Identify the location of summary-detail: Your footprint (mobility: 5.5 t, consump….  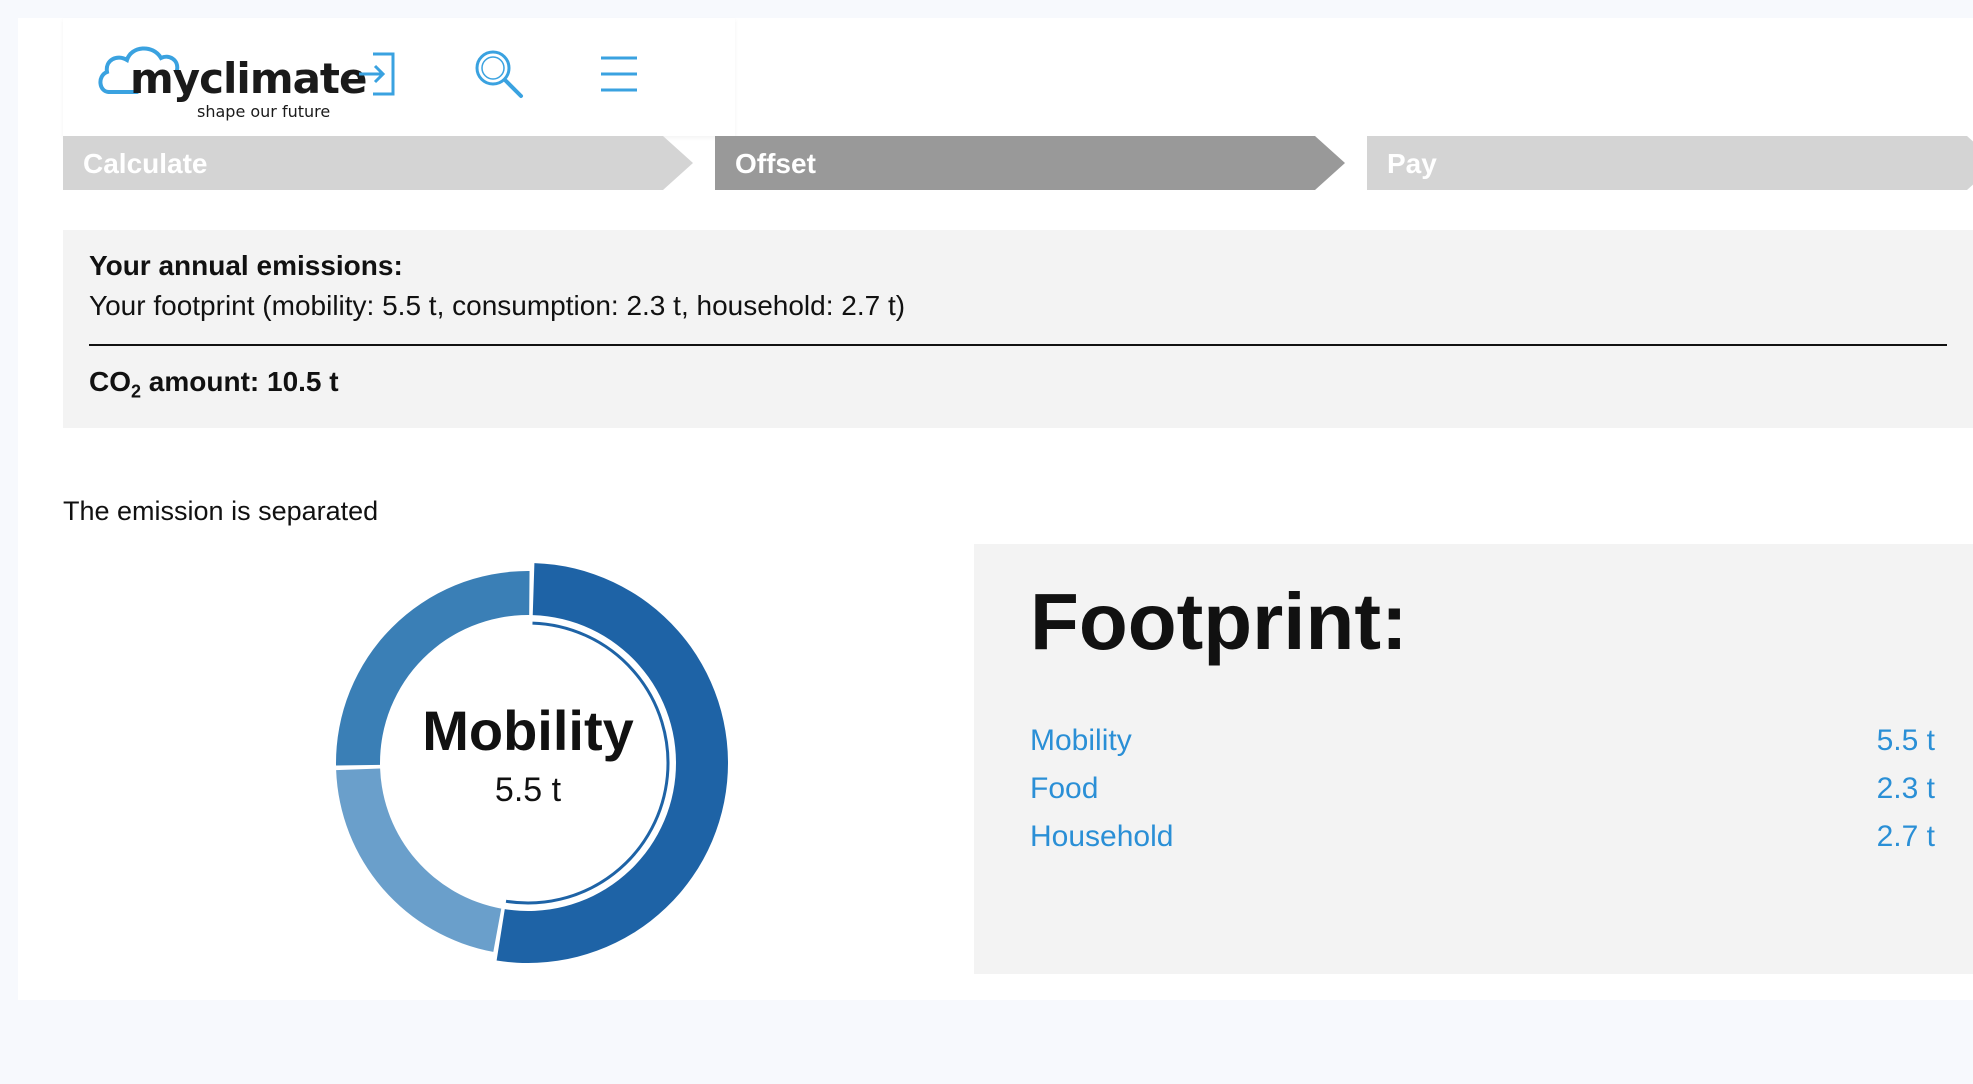
(497, 305).